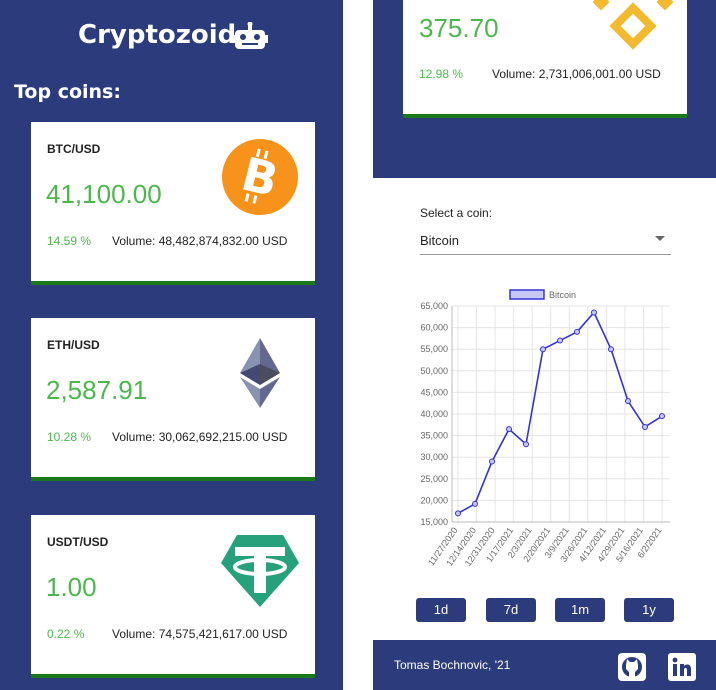 Image resolution: width=716 pixels, height=690 pixels. Describe the element at coordinates (200, 634) in the screenshot. I see `coin-volume: Volume: 74,575,421,617.00 USD` at that location.